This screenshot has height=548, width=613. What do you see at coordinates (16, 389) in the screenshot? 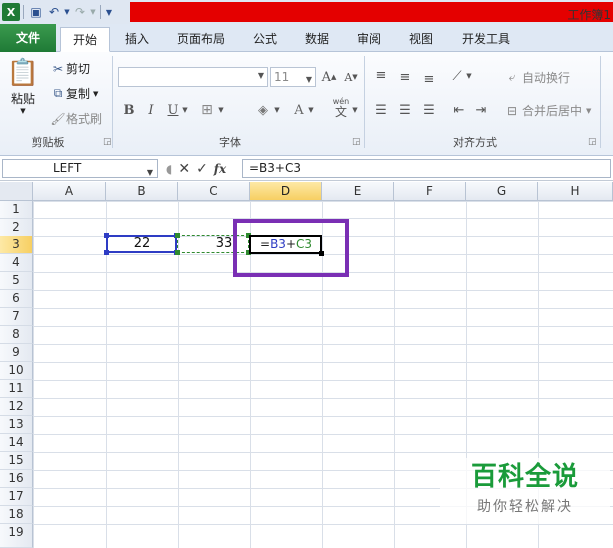
I see `row-header: 11` at bounding box center [16, 389].